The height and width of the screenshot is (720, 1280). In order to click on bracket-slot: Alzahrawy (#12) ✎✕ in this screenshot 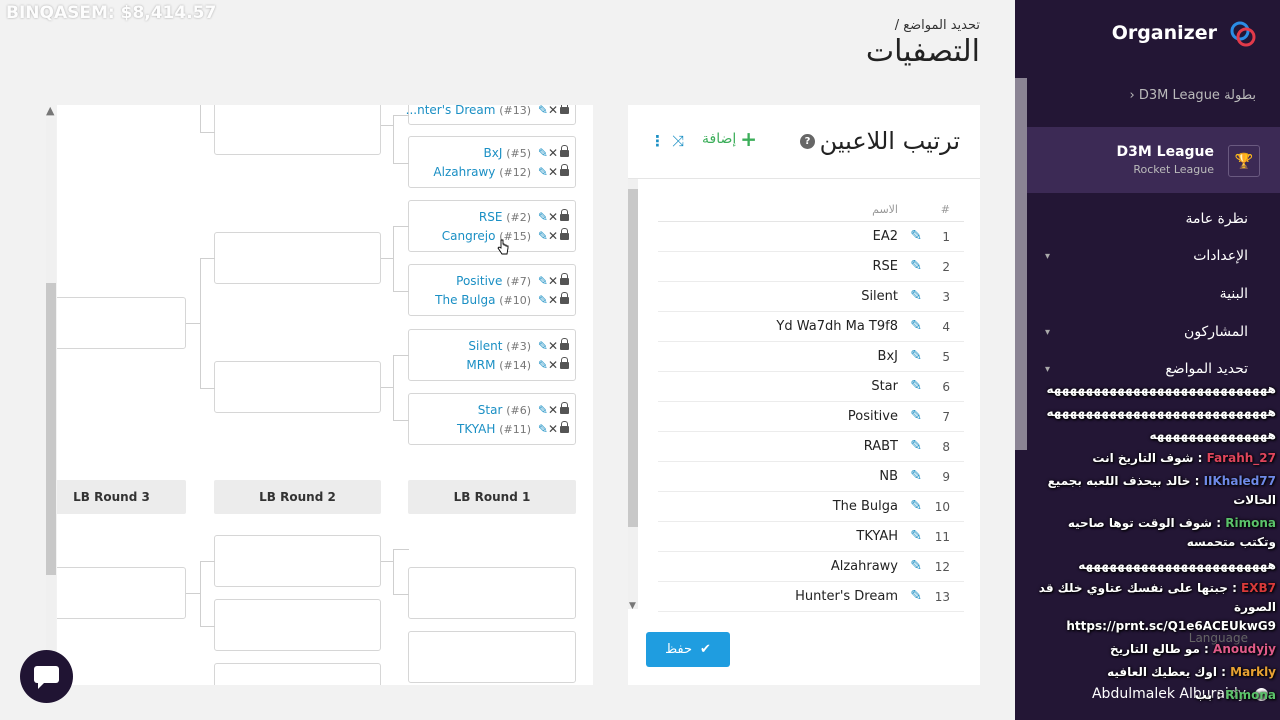, I will do `click(501, 172)`.